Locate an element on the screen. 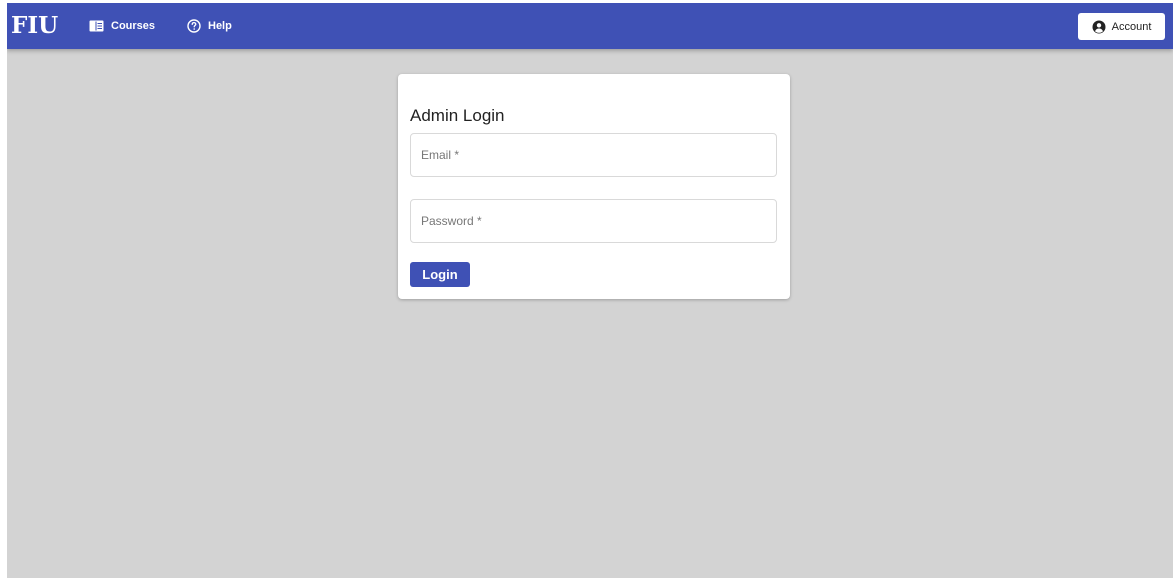  book-icon is located at coordinates (96, 26).